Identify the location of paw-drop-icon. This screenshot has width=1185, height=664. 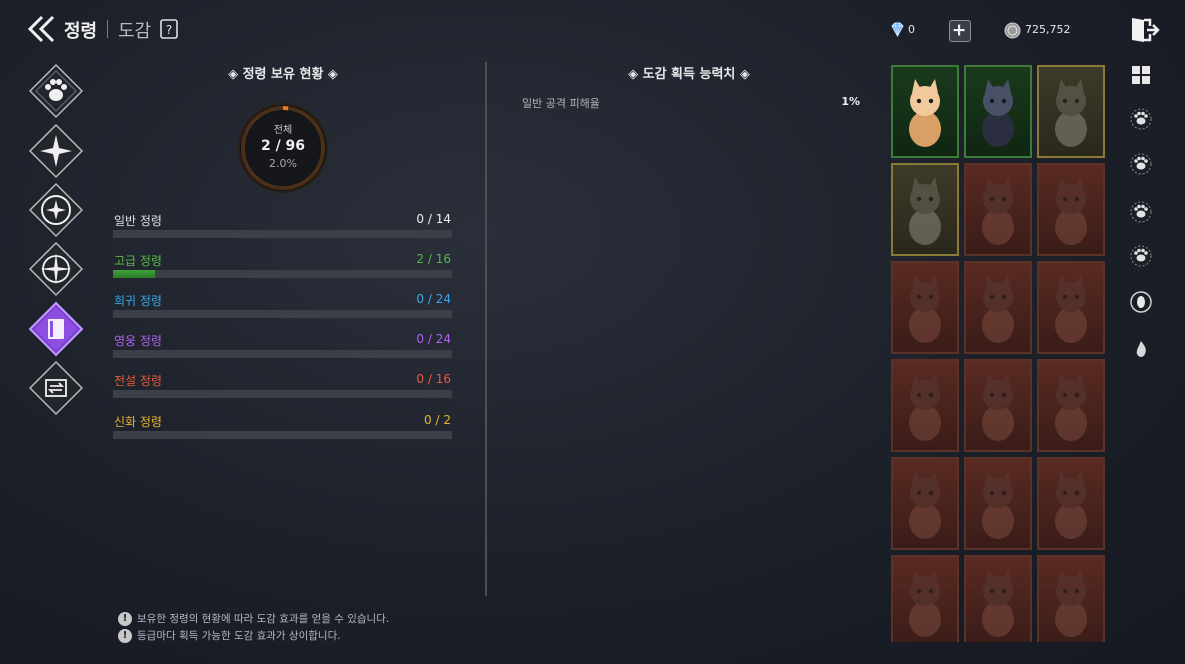
(1141, 256).